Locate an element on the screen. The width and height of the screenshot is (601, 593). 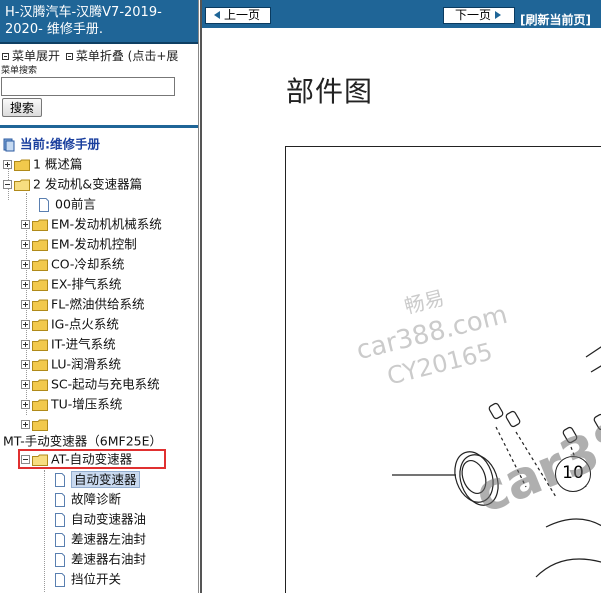
tree-node-label: 差速器右油封 is located at coordinates (109, 559).